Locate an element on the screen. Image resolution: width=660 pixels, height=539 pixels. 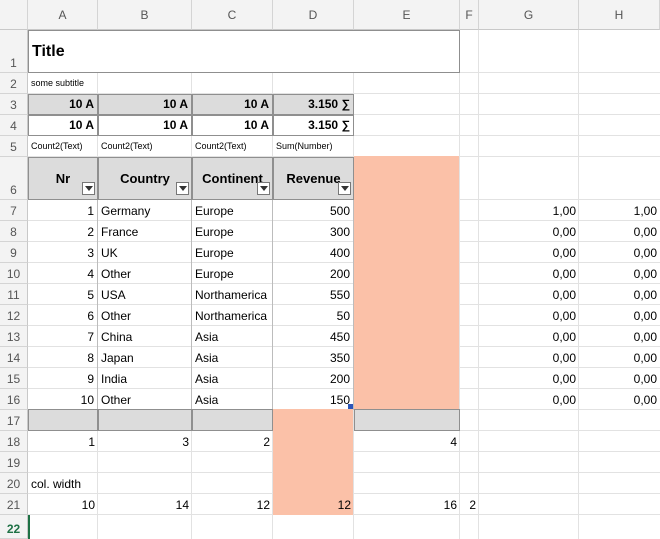
row-header: 12 is located at coordinates (14, 315).